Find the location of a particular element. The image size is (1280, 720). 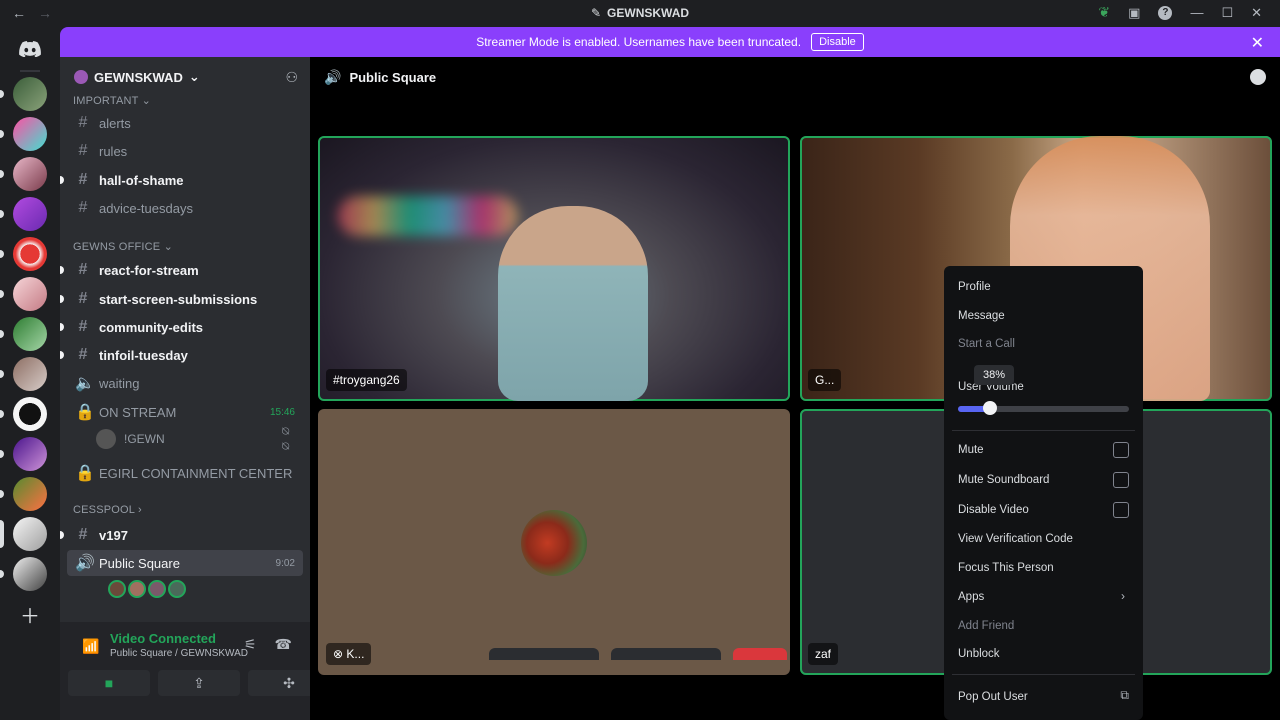

guild-name: GEWNSKWAD is located at coordinates (138, 77).